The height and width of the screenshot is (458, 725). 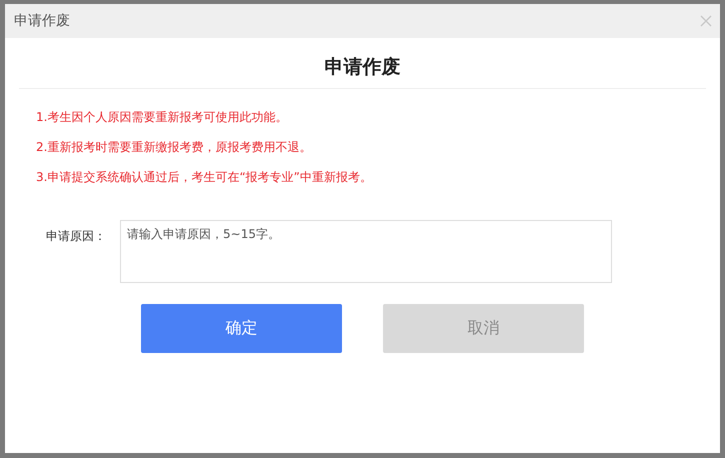 What do you see at coordinates (174, 147) in the screenshot?
I see `notice-text: 2.重新报考时需要重新缴报考费，原报考费用不退。` at bounding box center [174, 147].